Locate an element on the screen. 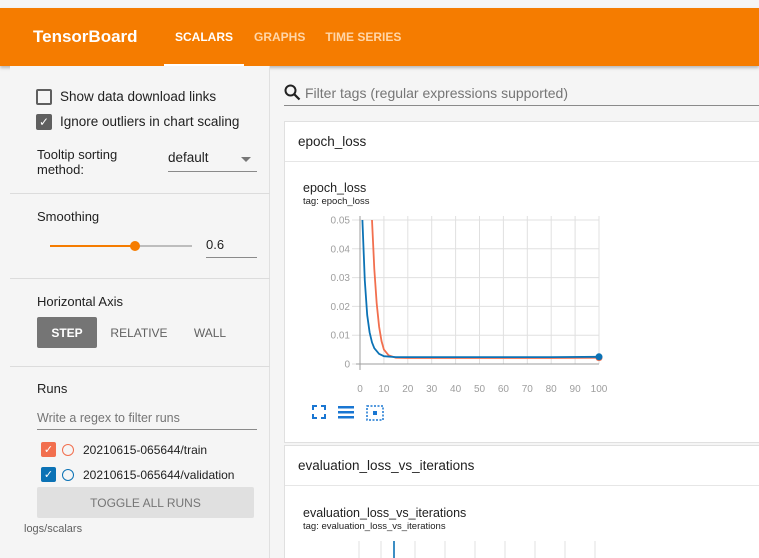  series-end-point is located at coordinates (599, 357).